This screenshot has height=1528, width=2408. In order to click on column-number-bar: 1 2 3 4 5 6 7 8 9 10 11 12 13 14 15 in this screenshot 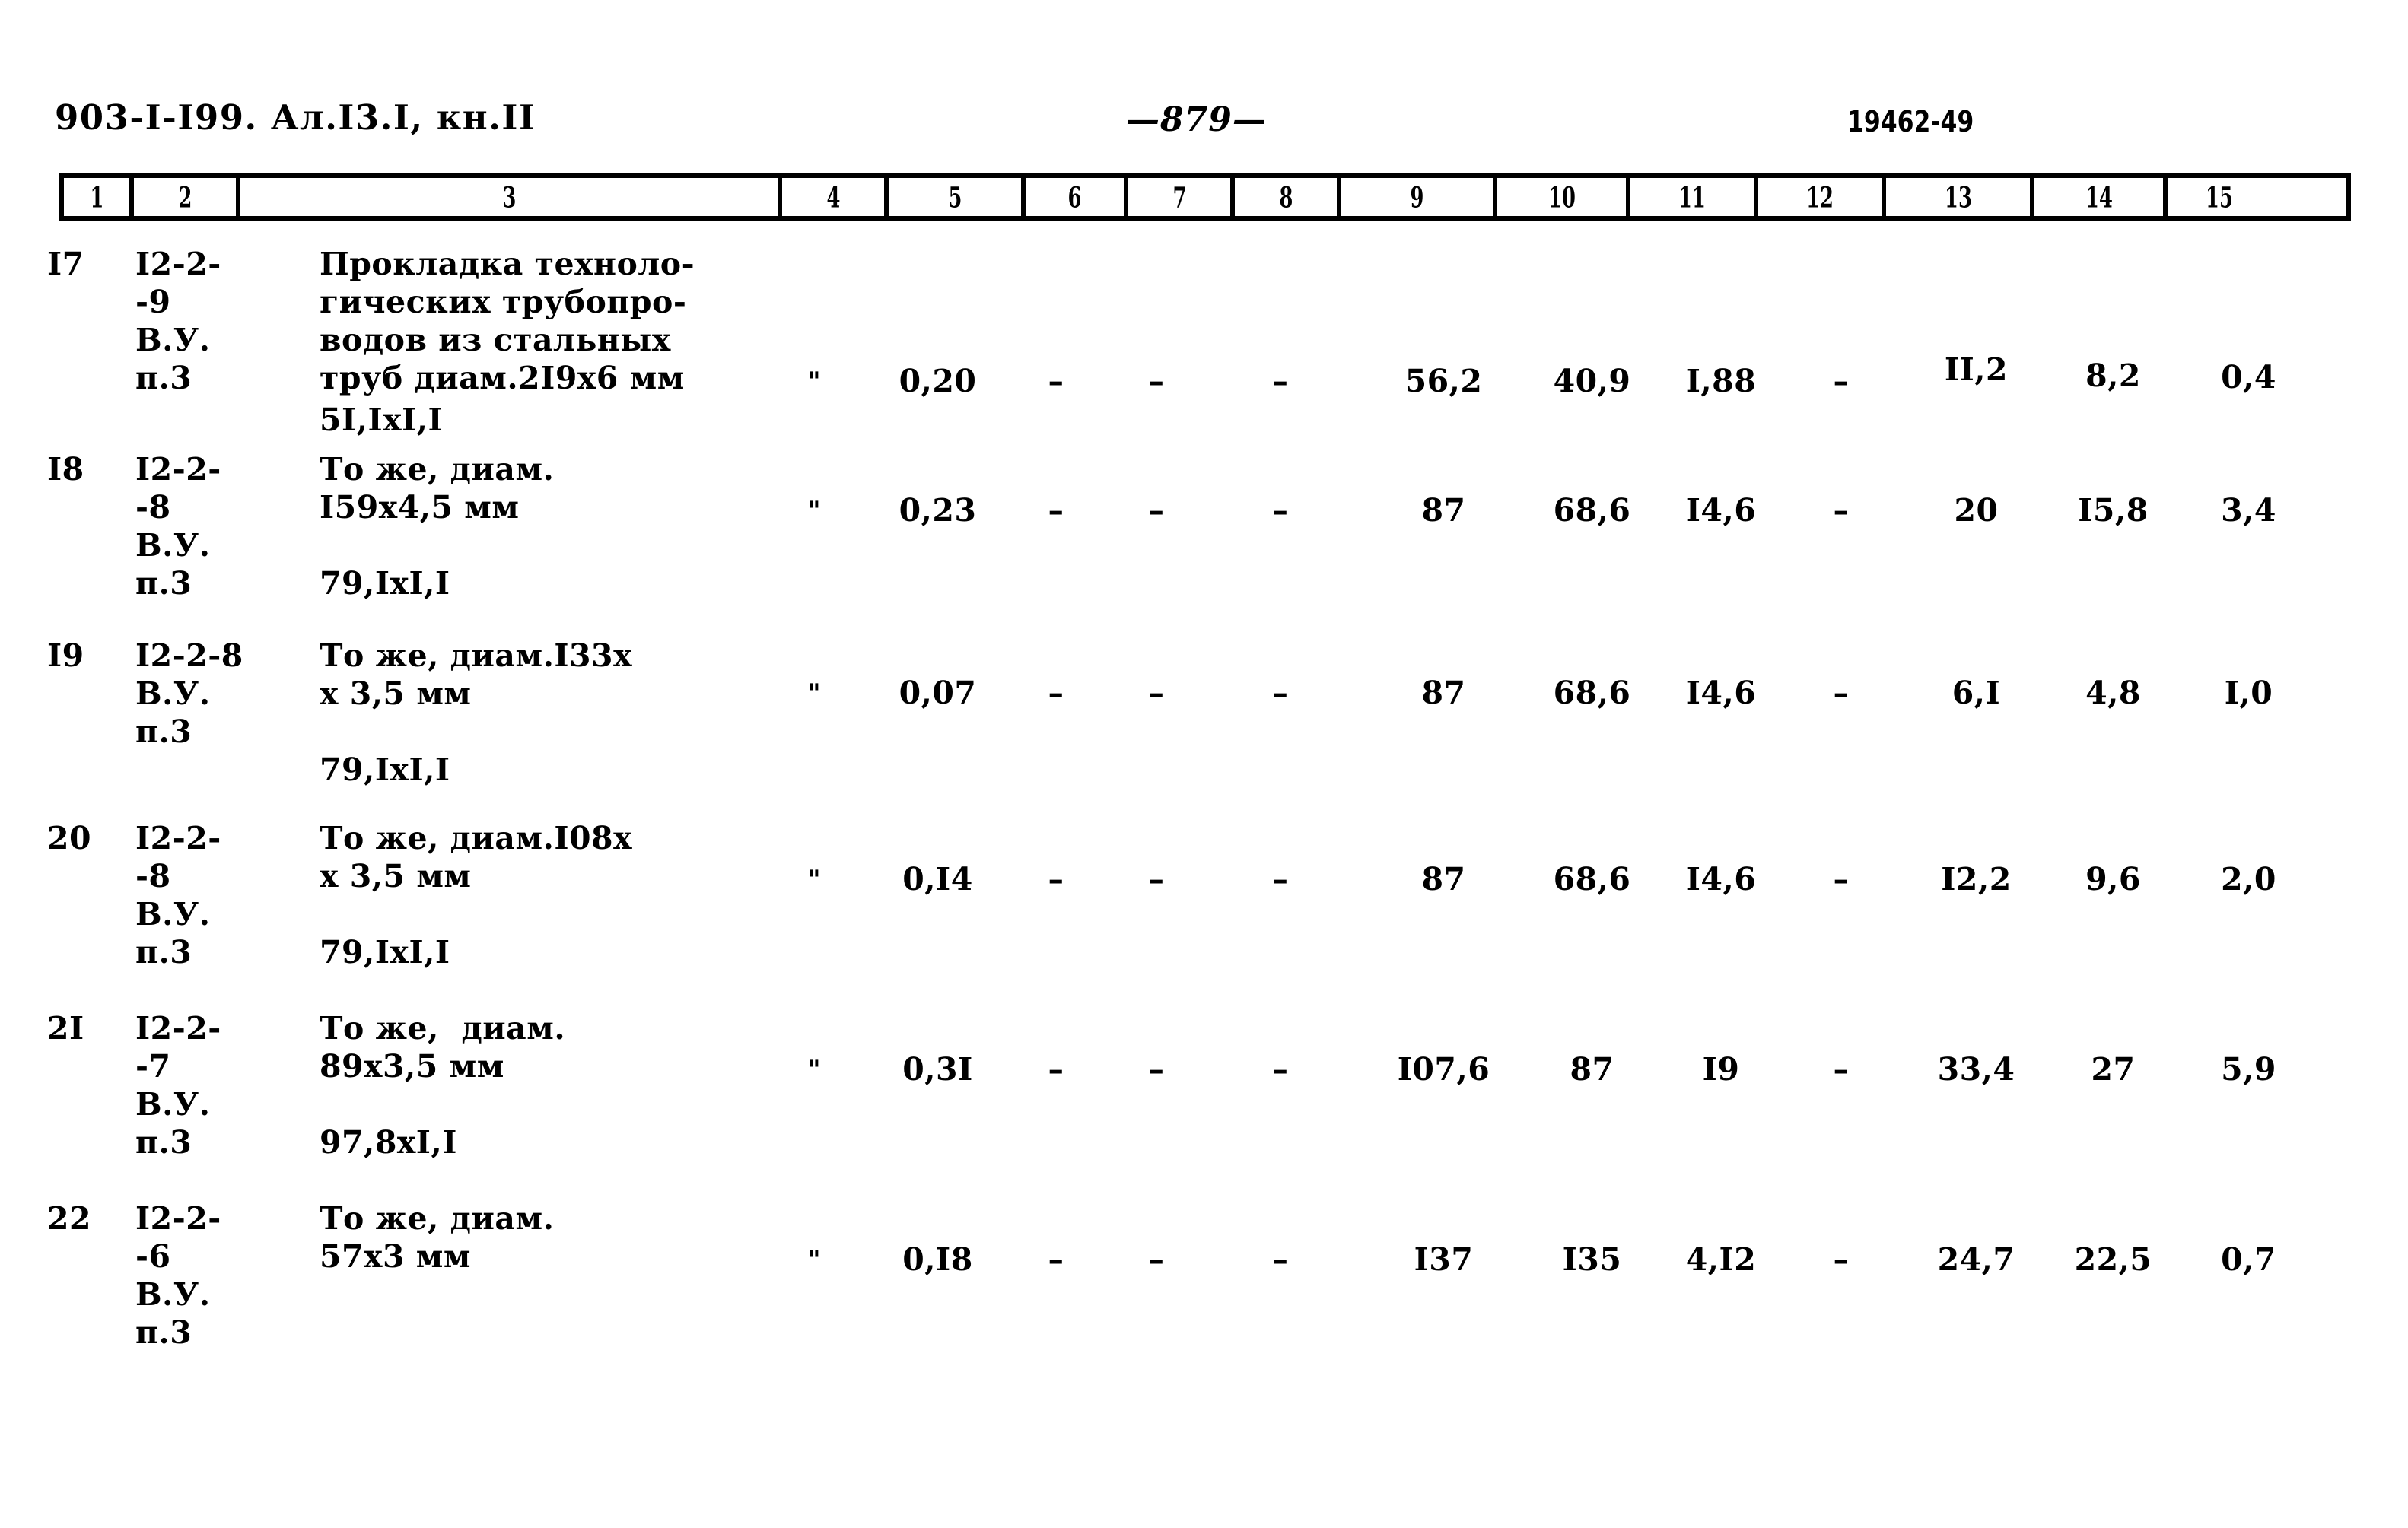, I will do `click(1205, 197)`.